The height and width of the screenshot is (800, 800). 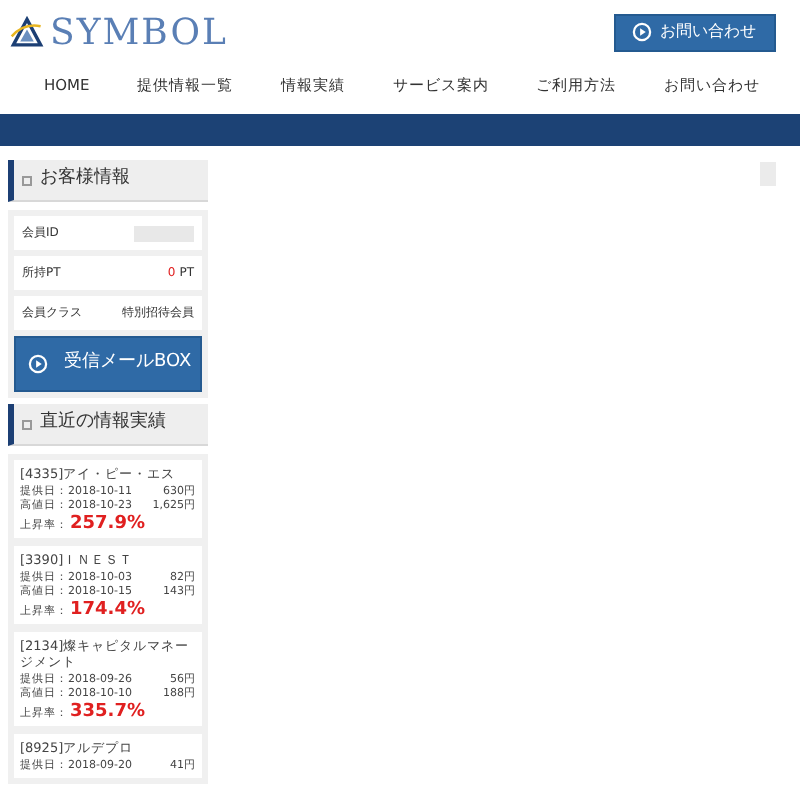 What do you see at coordinates (108, 364) in the screenshot?
I see `mail-box-button: 受信メールBOX` at bounding box center [108, 364].